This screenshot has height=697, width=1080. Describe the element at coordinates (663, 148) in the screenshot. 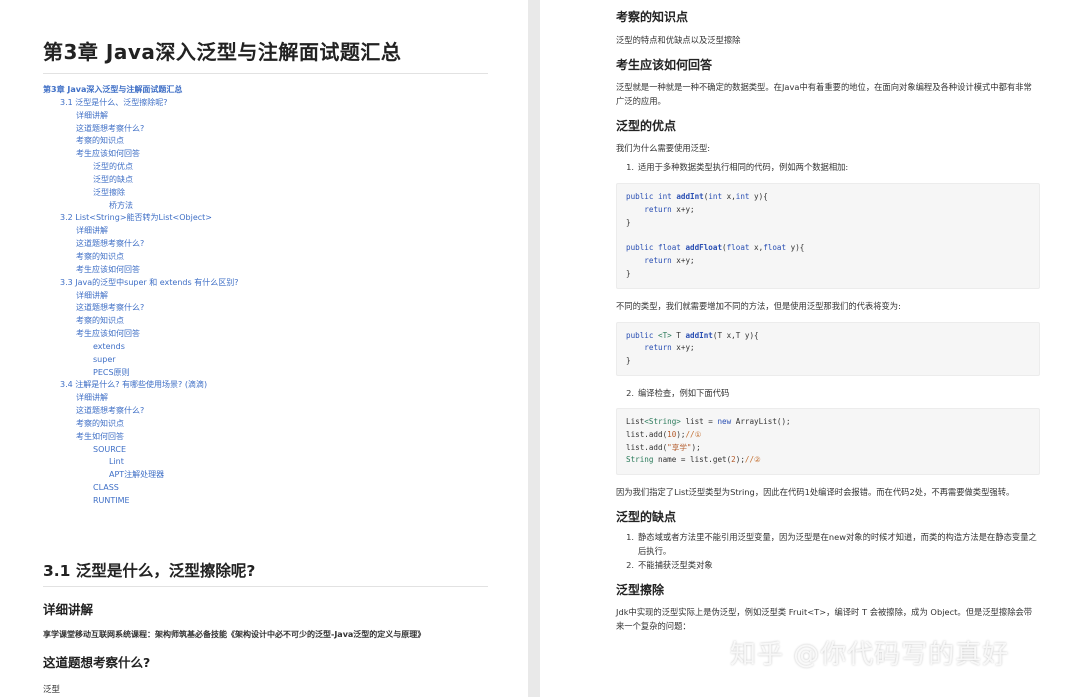

I see `why-generics-text: 我们为什么需要使用泛型:` at that location.